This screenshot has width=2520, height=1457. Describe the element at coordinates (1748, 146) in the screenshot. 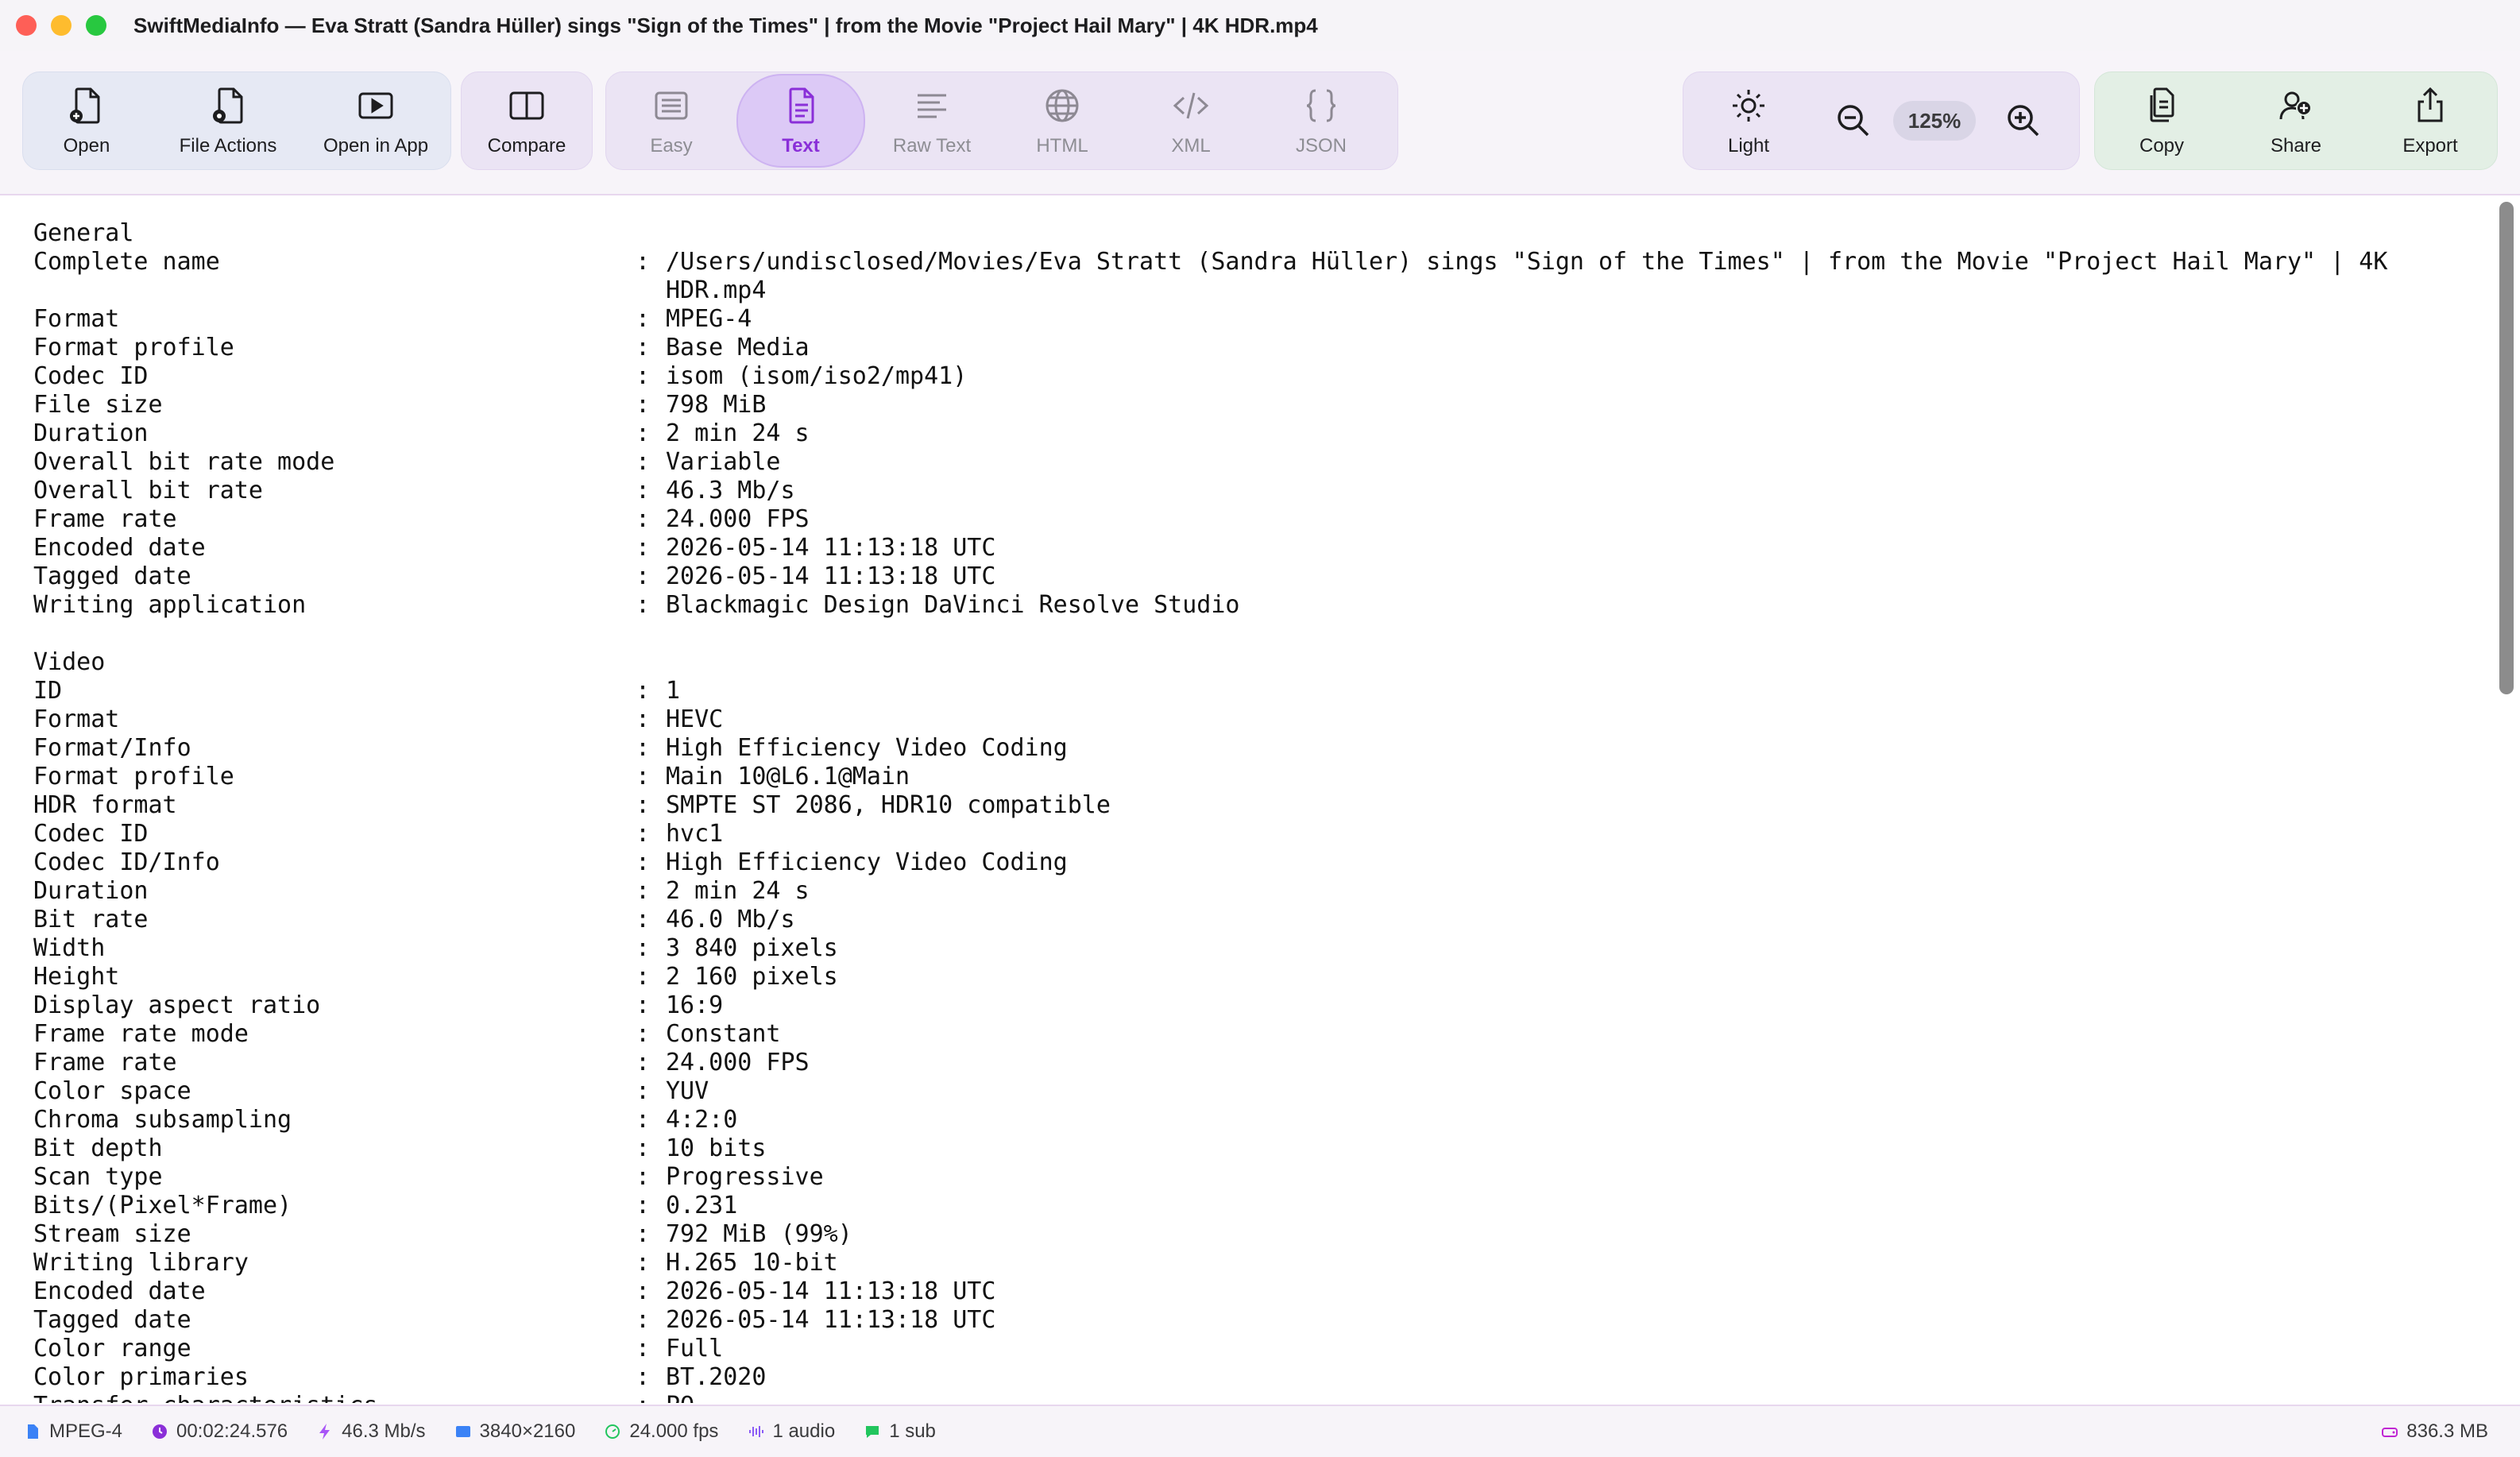

I see `theme-label: Light` at that location.